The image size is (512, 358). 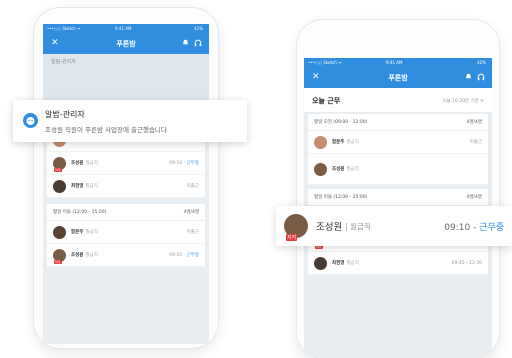 I want to click on list-item: 지각 조성원 월급직 09:10 - 근무중, so click(x=126, y=163).